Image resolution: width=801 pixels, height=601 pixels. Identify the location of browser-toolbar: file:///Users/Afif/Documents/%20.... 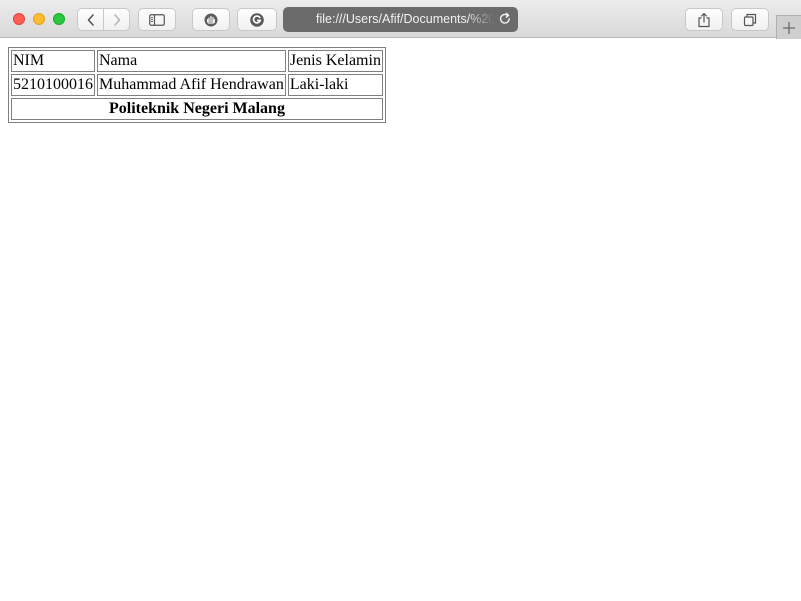
(400, 19).